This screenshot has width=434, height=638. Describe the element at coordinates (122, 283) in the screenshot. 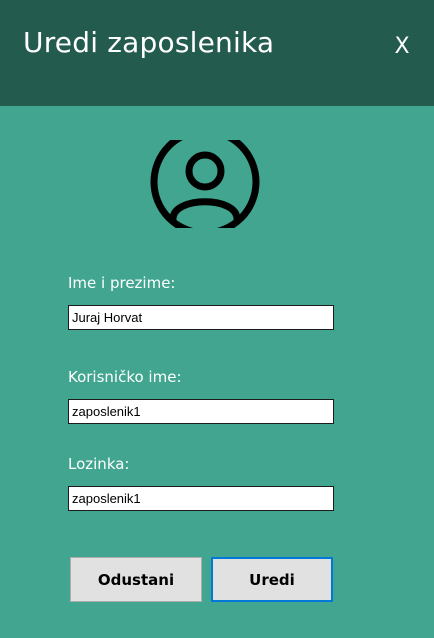

I see `name-label: Ime i prezime:` at that location.